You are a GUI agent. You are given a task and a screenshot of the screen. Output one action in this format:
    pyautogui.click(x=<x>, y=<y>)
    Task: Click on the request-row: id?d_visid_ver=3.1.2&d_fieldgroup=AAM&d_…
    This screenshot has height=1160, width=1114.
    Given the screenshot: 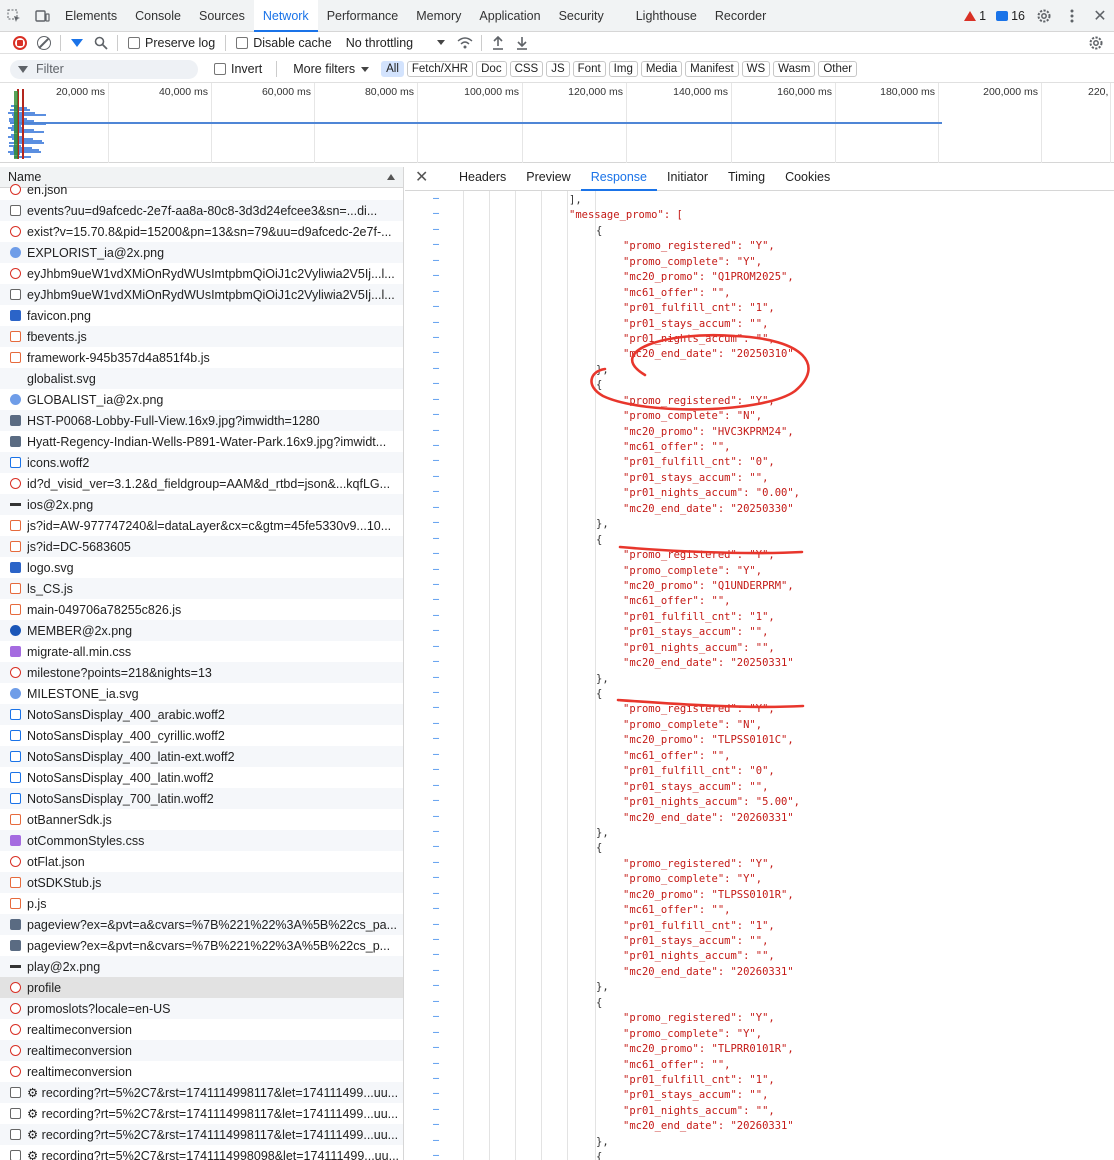 What is the action you would take?
    pyautogui.click(x=201, y=483)
    